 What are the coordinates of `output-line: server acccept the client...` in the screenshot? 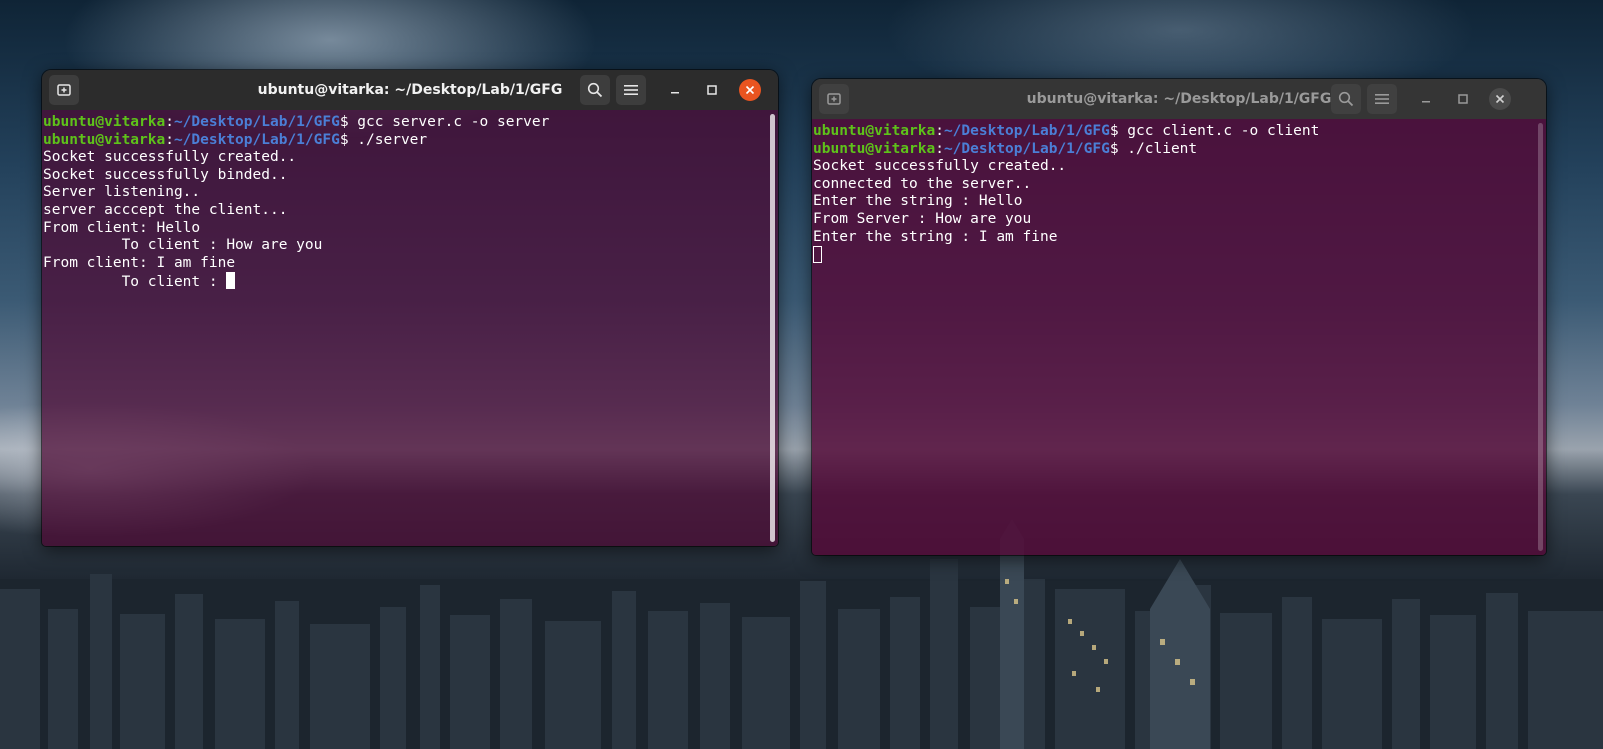 It's located at (165, 209).